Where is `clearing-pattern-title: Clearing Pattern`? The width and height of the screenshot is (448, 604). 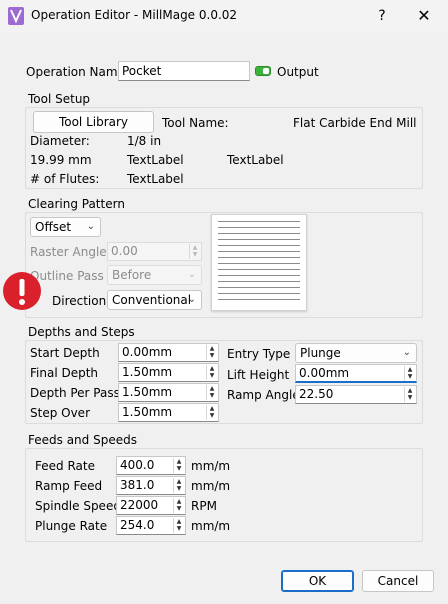 clearing-pattern-title: Clearing Pattern is located at coordinates (76, 204).